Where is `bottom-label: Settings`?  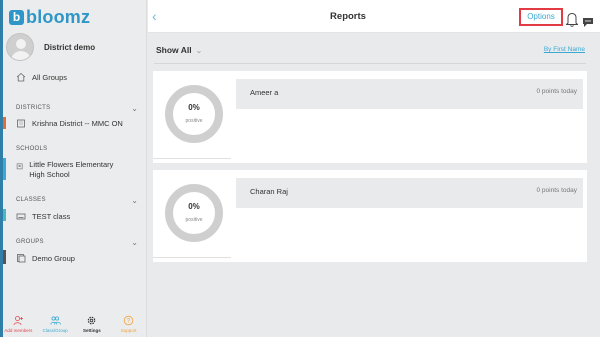 bottom-label: Settings is located at coordinates (91, 330).